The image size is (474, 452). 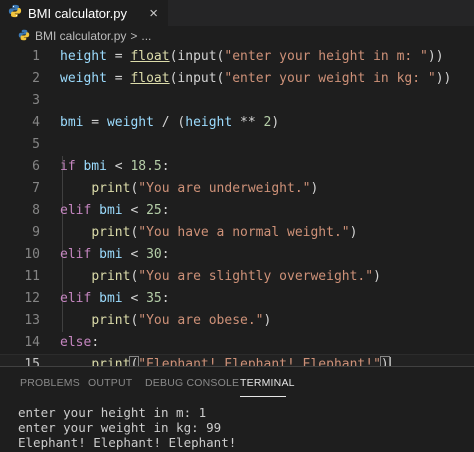 What do you see at coordinates (36, 188) in the screenshot?
I see `line-number: 7` at bounding box center [36, 188].